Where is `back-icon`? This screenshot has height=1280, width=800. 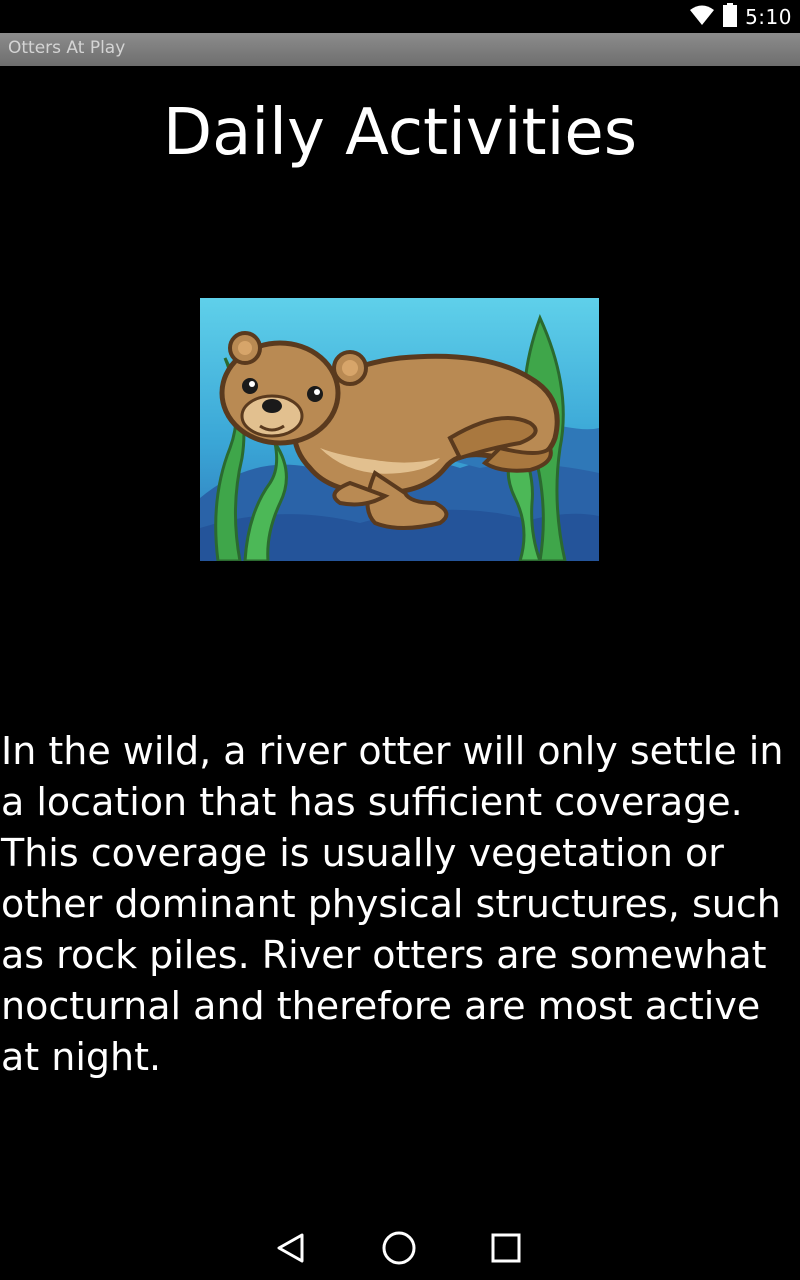 back-icon is located at coordinates (291, 1250).